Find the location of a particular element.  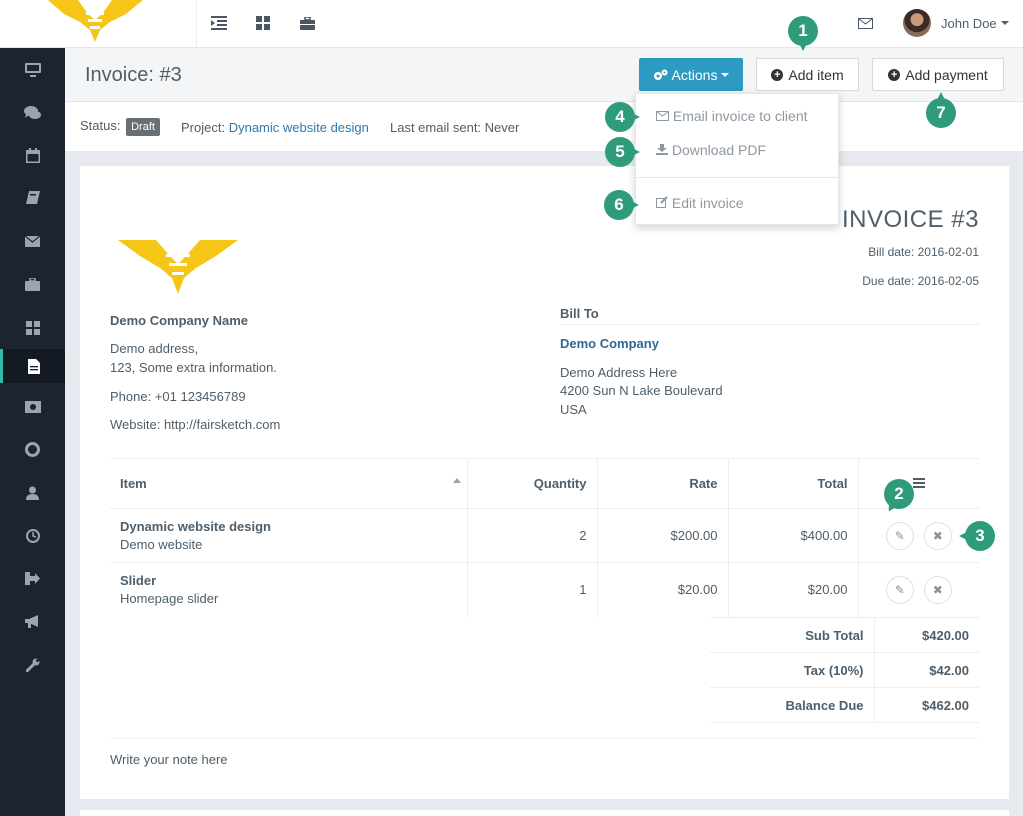

download-icon is located at coordinates (662, 149).